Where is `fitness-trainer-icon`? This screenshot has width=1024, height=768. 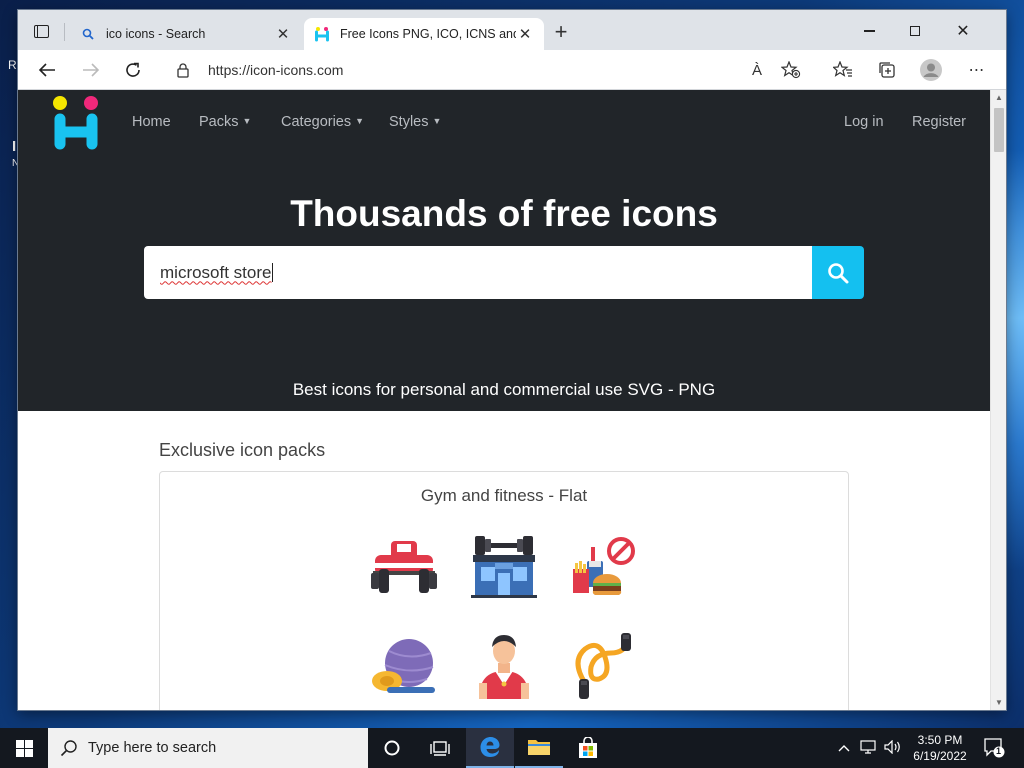 fitness-trainer-icon is located at coordinates (504, 666).